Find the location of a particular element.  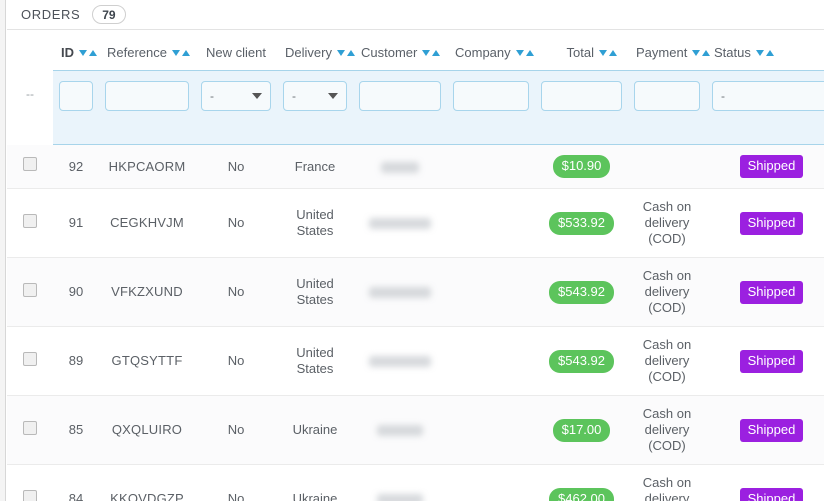

column-header-id: ID is located at coordinates (76, 51).